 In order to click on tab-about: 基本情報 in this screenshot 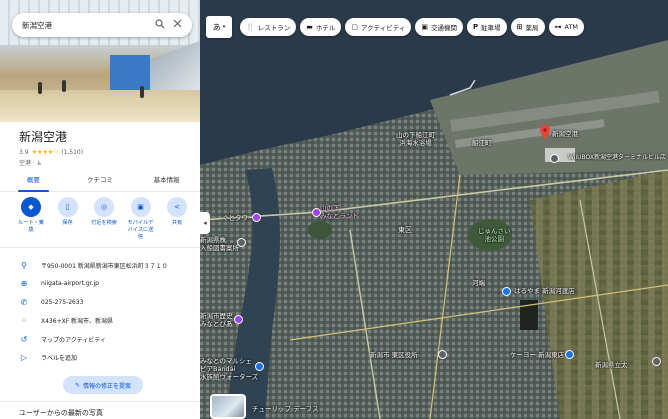, I will do `click(166, 180)`.